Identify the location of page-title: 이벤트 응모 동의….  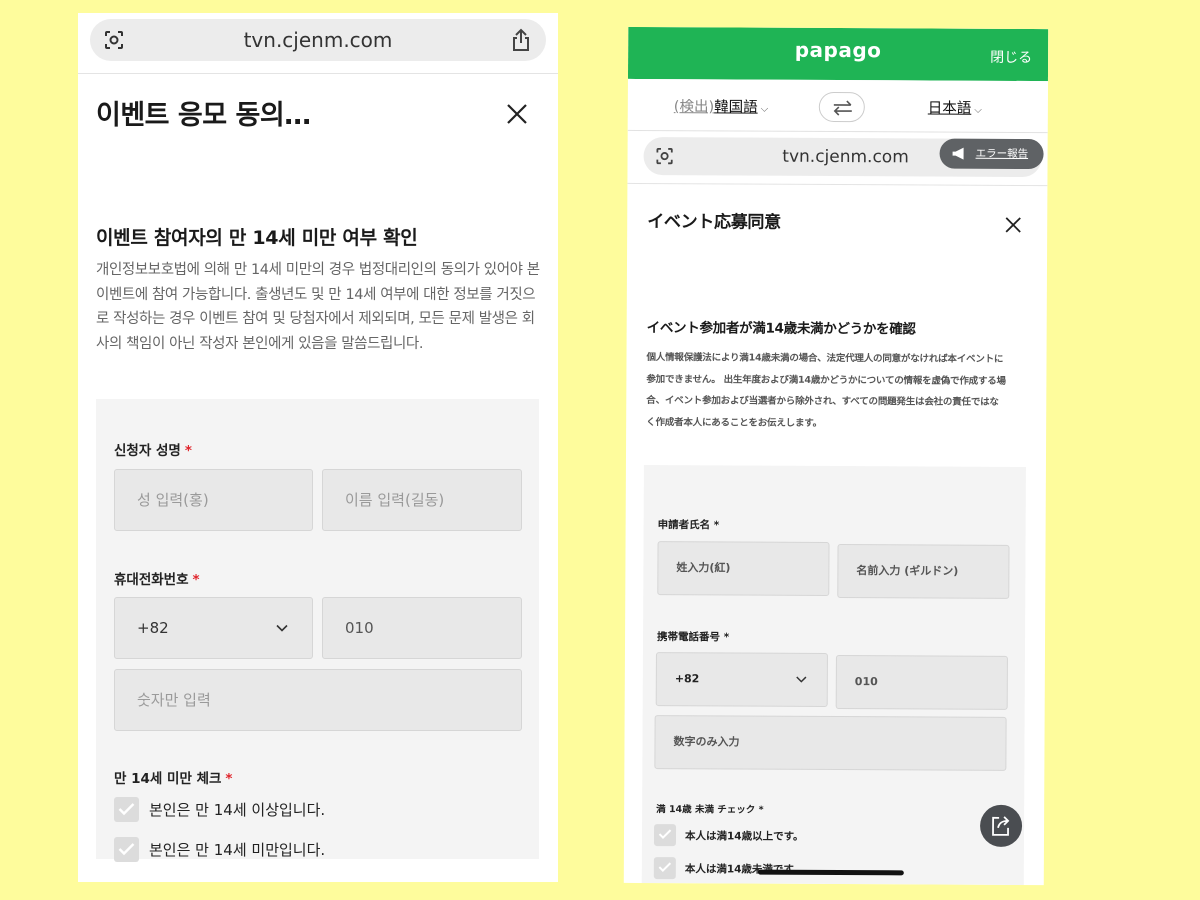
(203, 115).